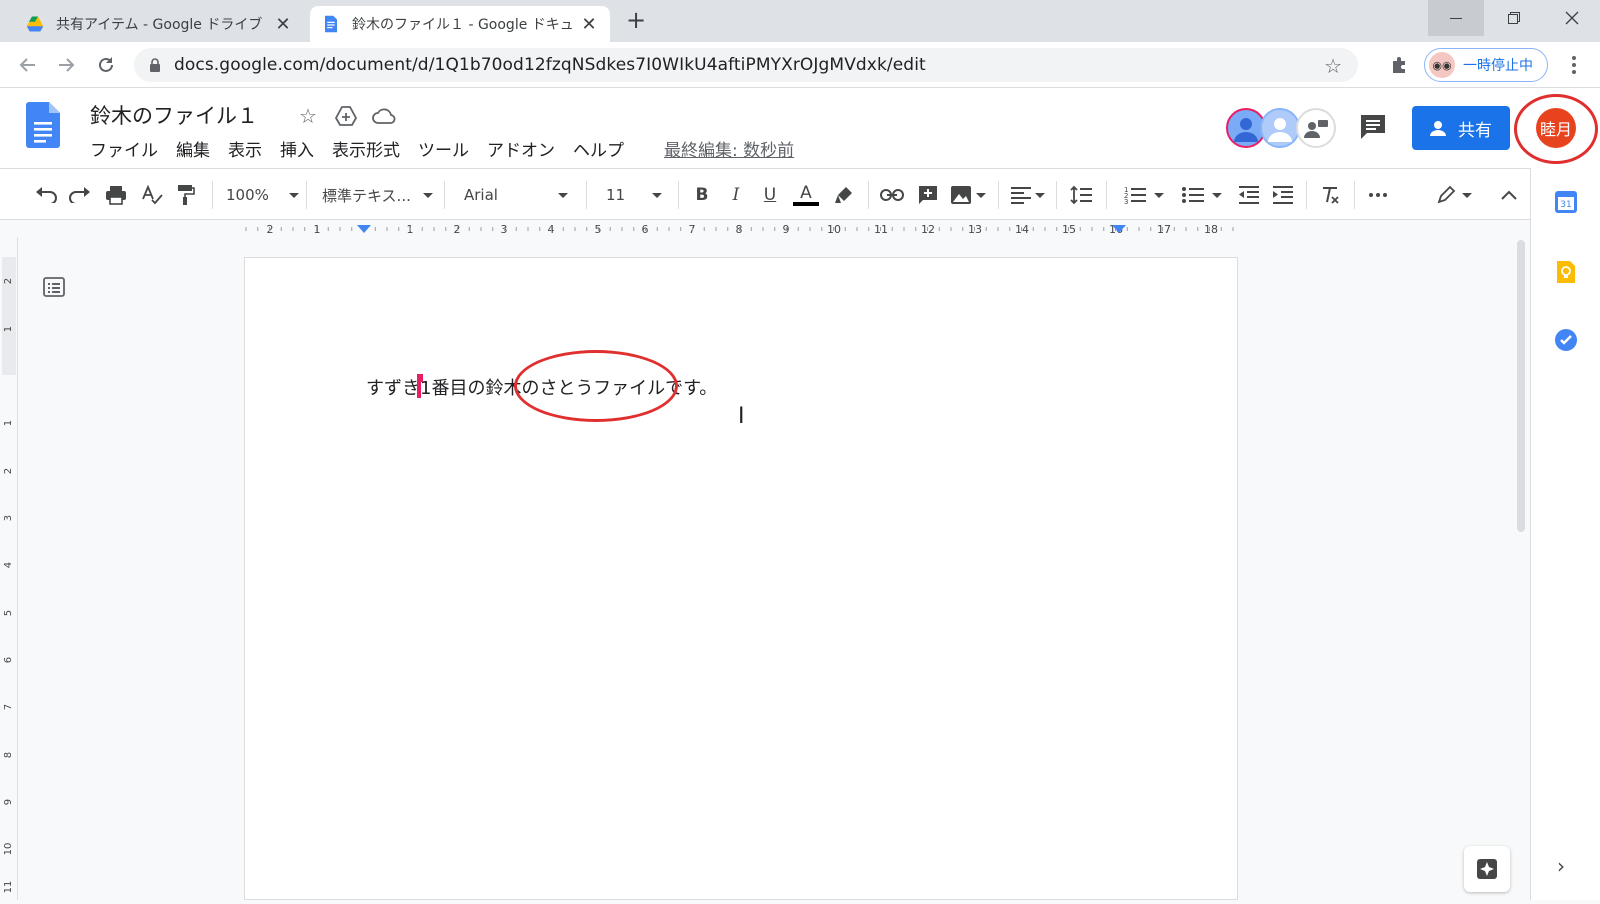 The width and height of the screenshot is (1600, 904). I want to click on insert-link-button, so click(892, 195).